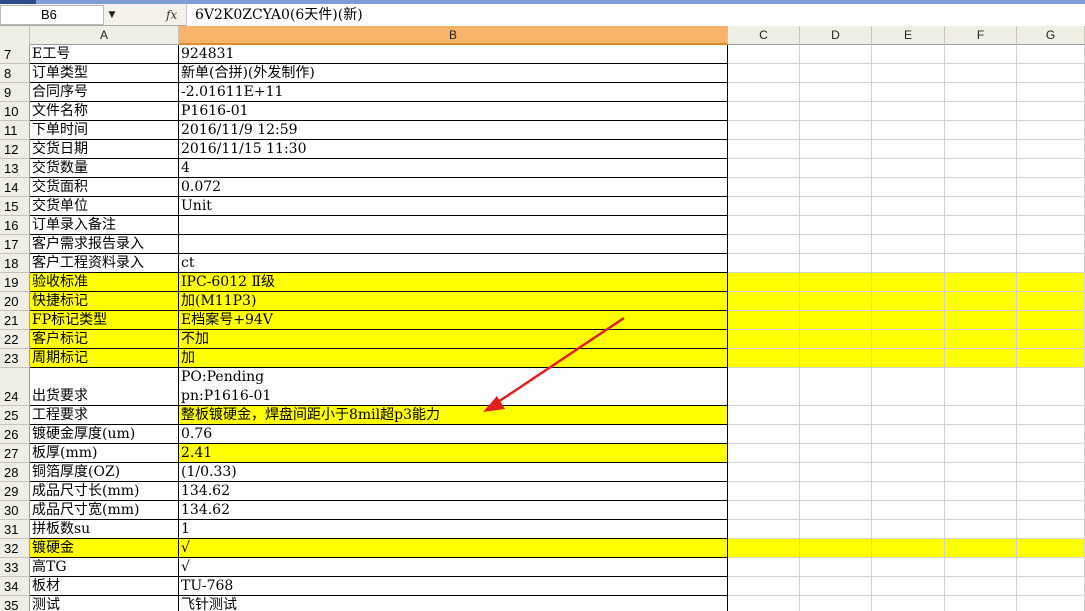 This screenshot has height=611, width=1085. I want to click on cell-b: 新单(合拼)(外发制作), so click(453, 73).